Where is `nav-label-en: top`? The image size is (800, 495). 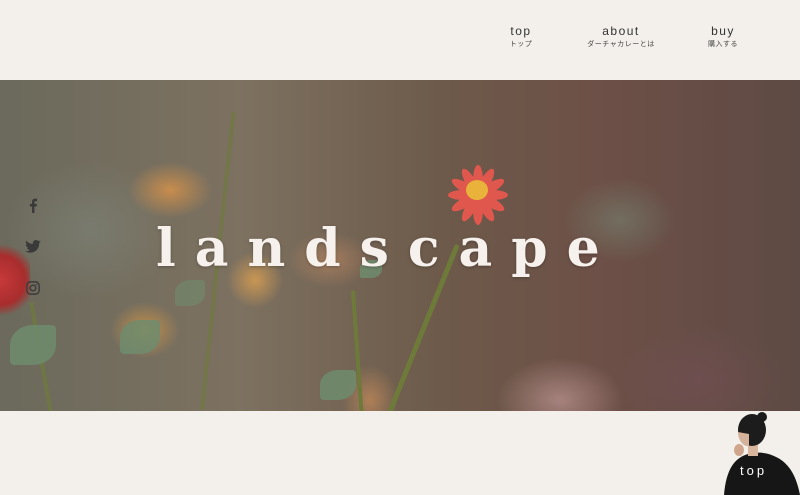 nav-label-en: top is located at coordinates (521, 31).